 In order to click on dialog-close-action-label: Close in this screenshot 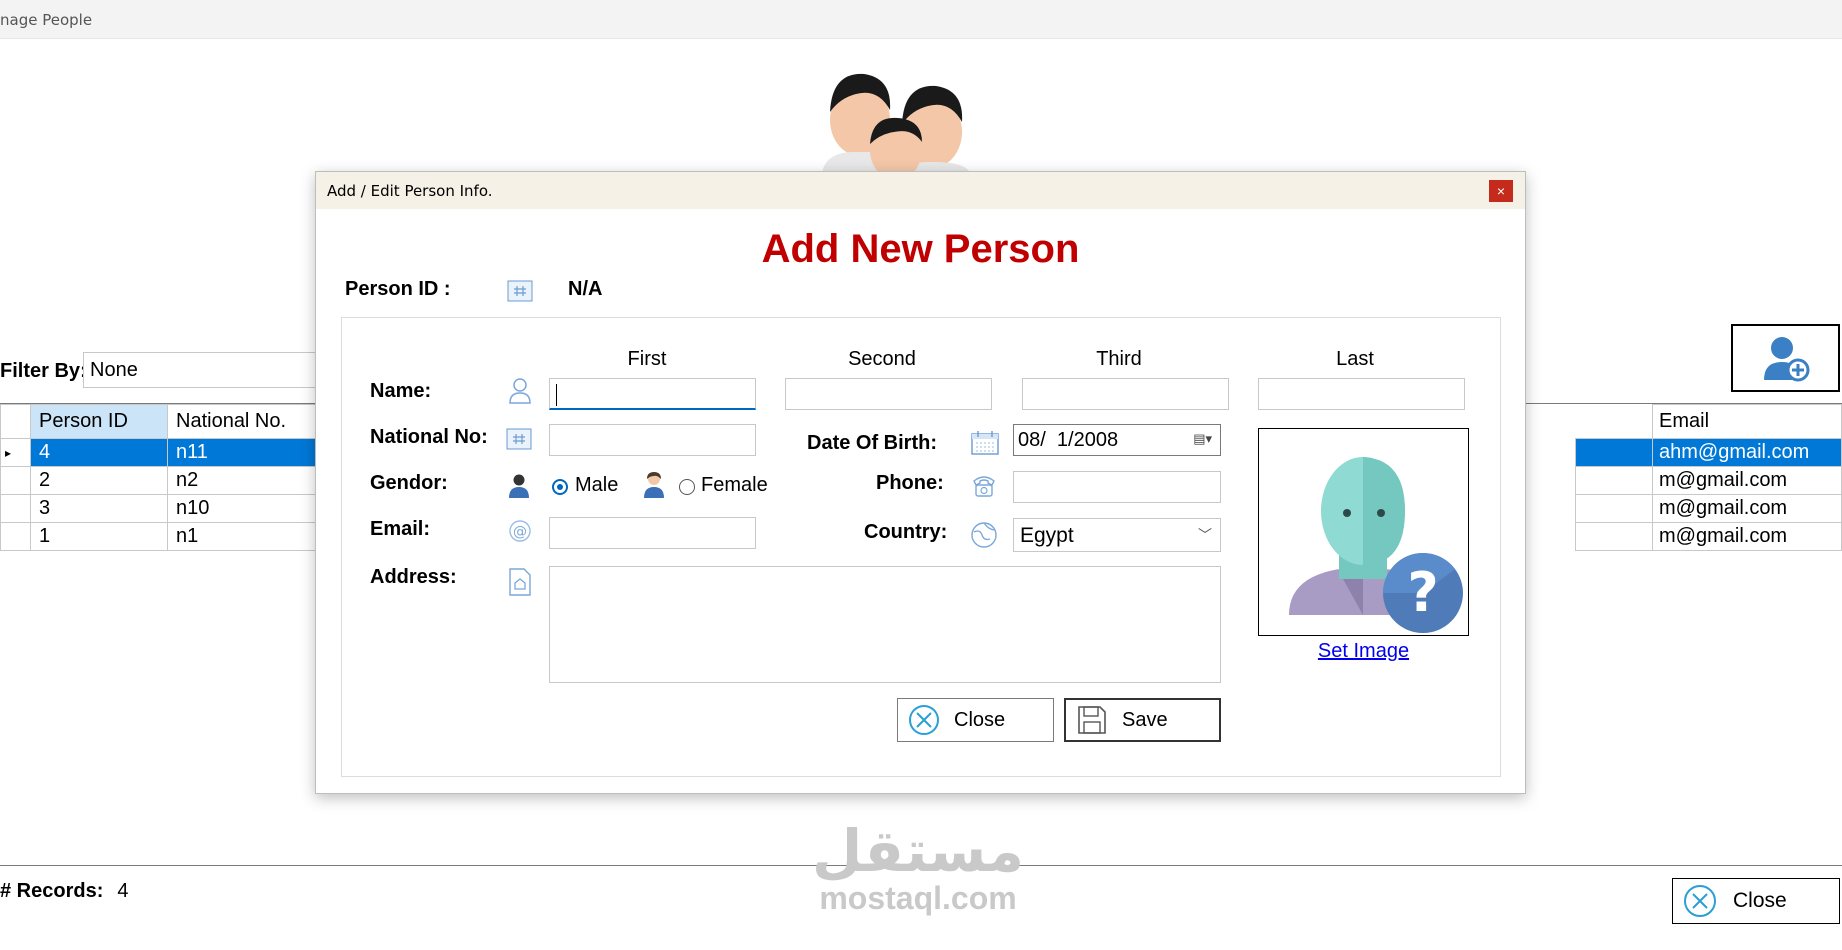, I will do `click(980, 719)`.